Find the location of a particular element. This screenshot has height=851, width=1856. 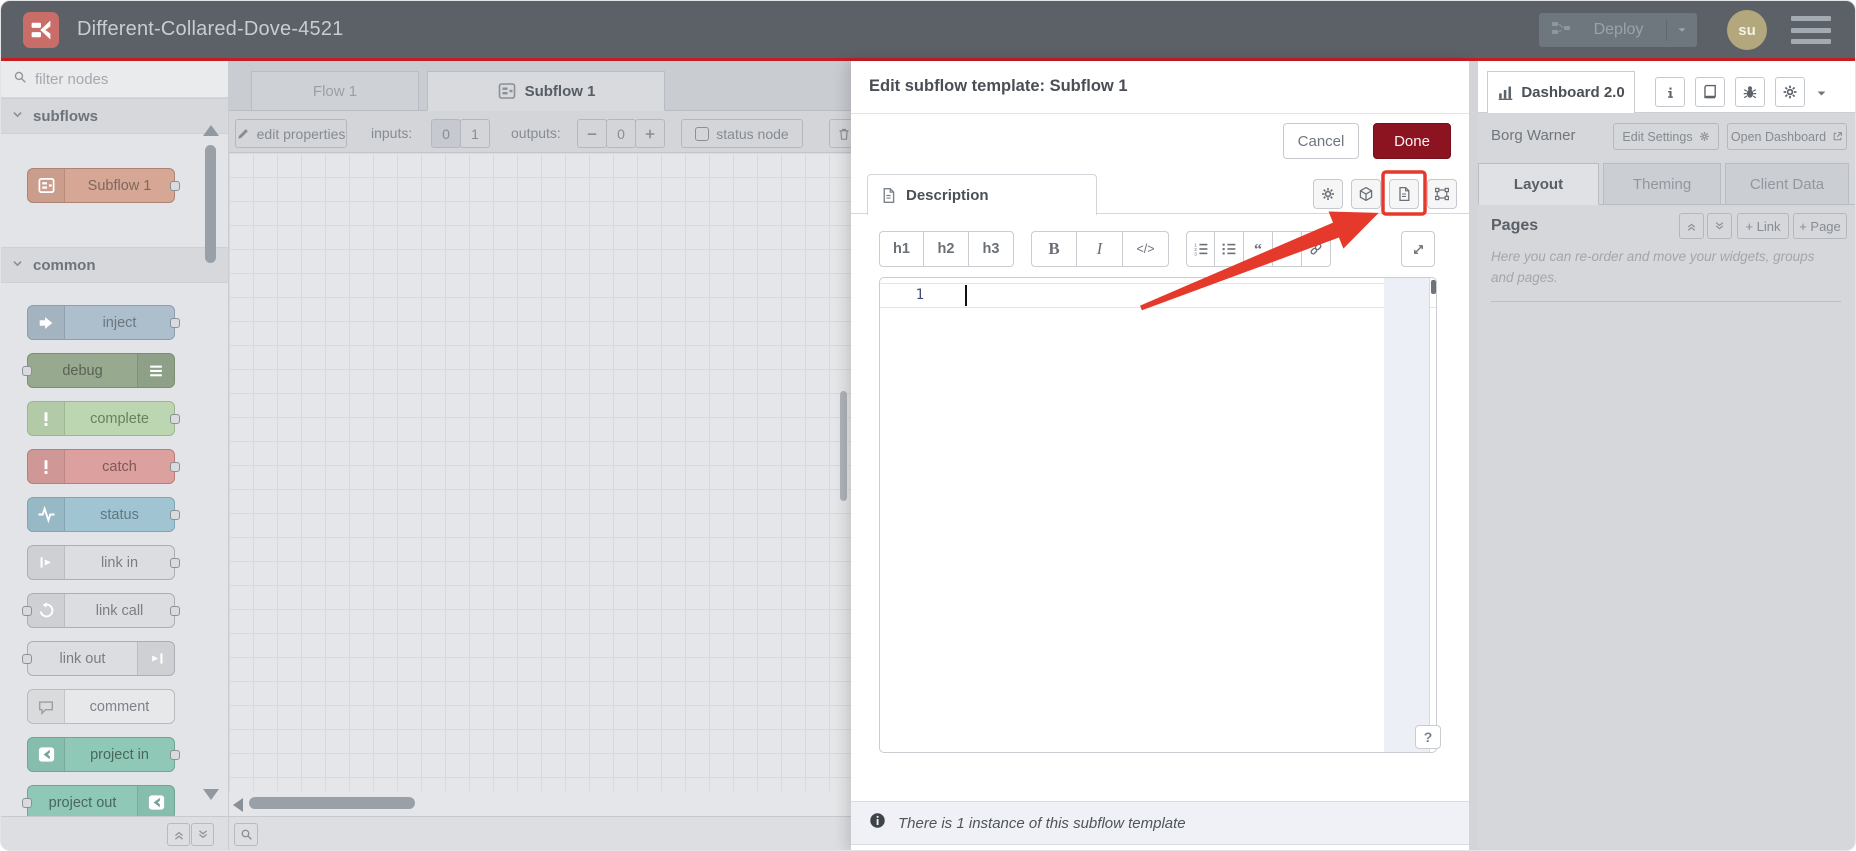

chevron-down-icon is located at coordinates (17, 116).